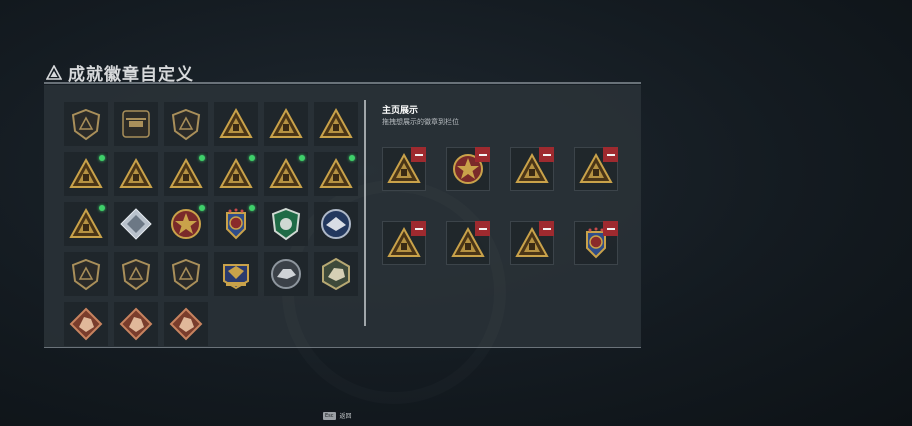 The width and height of the screenshot is (912, 426). What do you see at coordinates (342, 83) in the screenshot?
I see `header-divider` at bounding box center [342, 83].